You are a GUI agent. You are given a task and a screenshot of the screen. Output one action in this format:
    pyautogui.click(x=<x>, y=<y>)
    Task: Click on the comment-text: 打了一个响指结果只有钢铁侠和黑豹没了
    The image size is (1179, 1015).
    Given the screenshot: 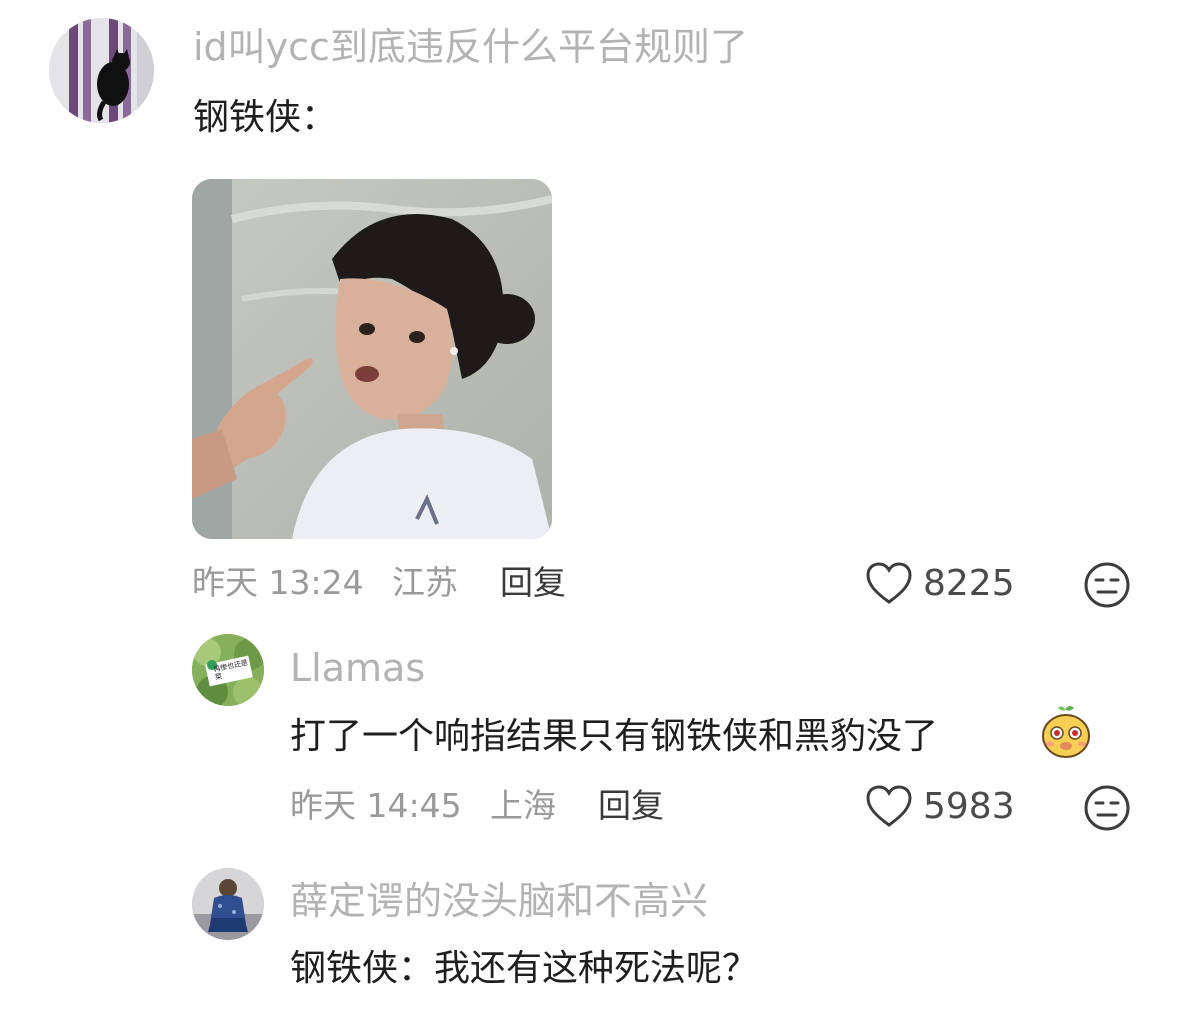 What is the action you would take?
    pyautogui.click(x=614, y=736)
    